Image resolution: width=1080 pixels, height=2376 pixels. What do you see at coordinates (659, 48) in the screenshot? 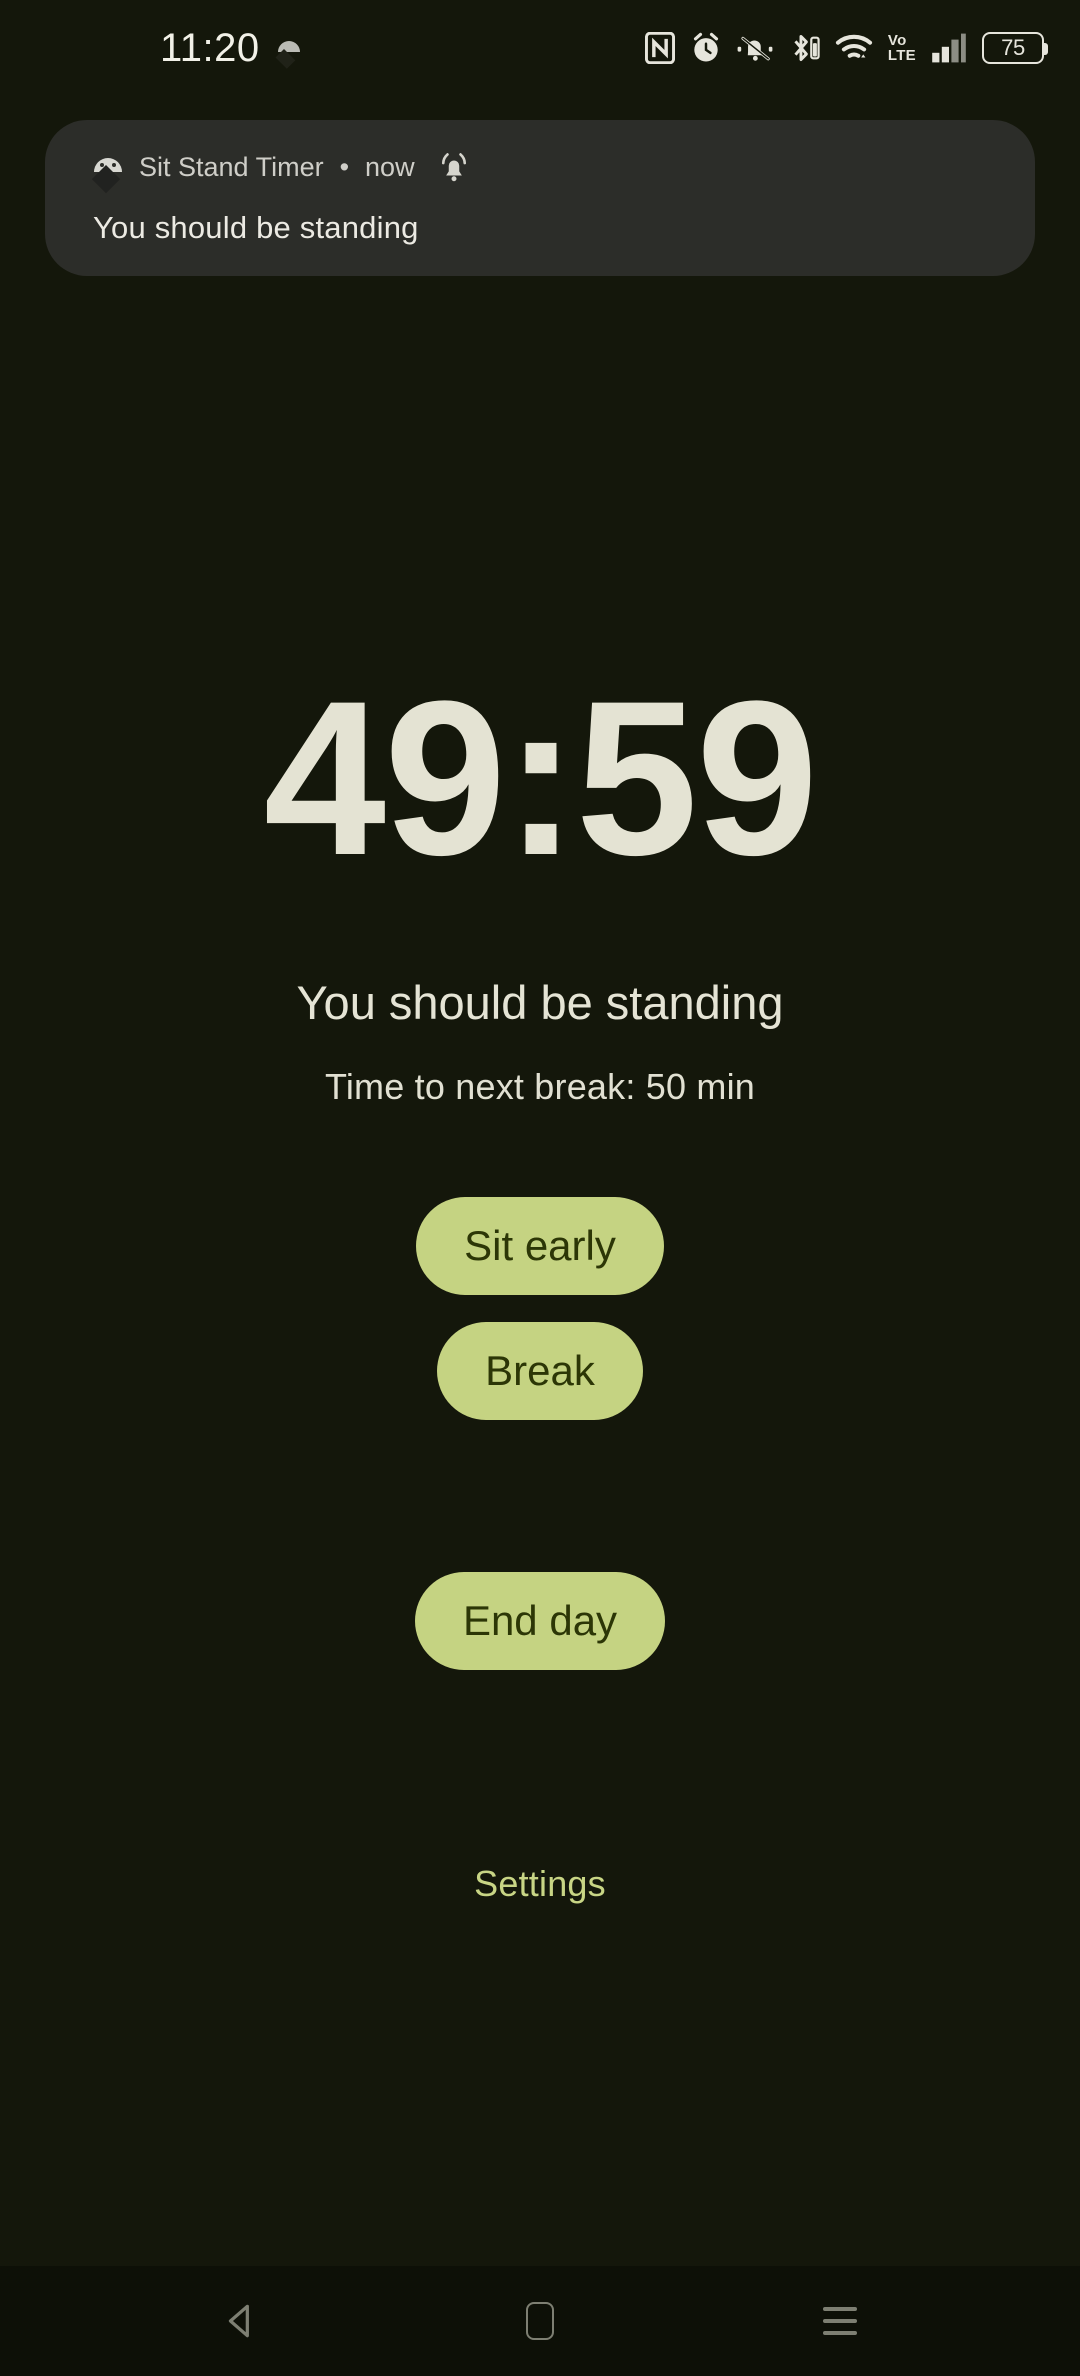
I see `nfc-icon` at bounding box center [659, 48].